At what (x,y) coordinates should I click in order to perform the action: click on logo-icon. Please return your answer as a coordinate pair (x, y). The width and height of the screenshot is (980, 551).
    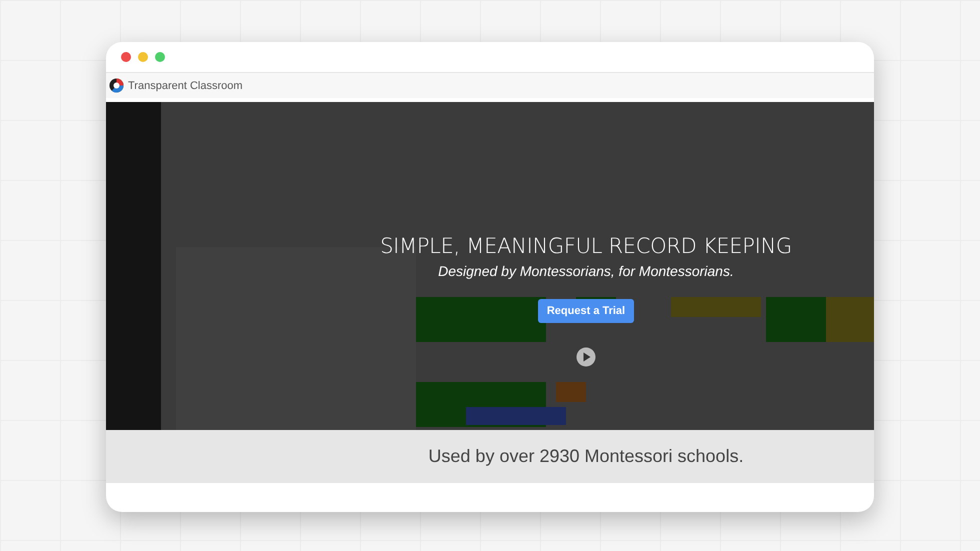
    Looking at the image, I should click on (116, 85).